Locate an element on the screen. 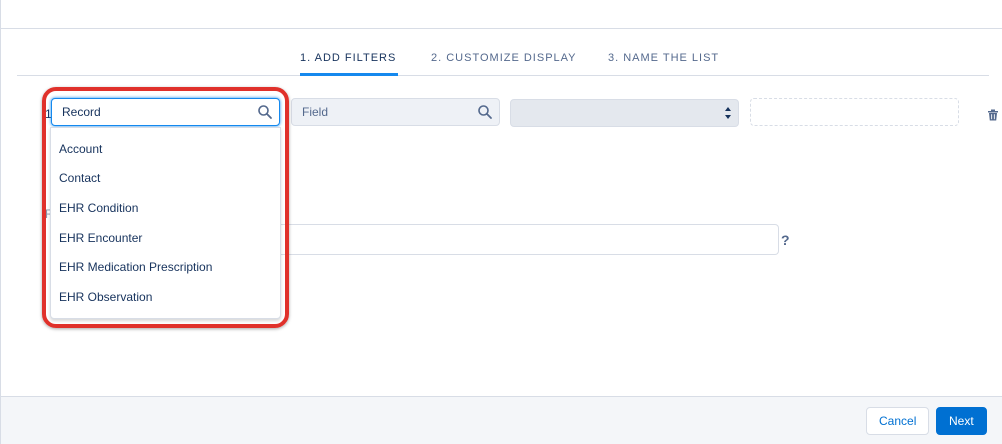 The image size is (1002, 444). record-search-input: Record is located at coordinates (165, 112).